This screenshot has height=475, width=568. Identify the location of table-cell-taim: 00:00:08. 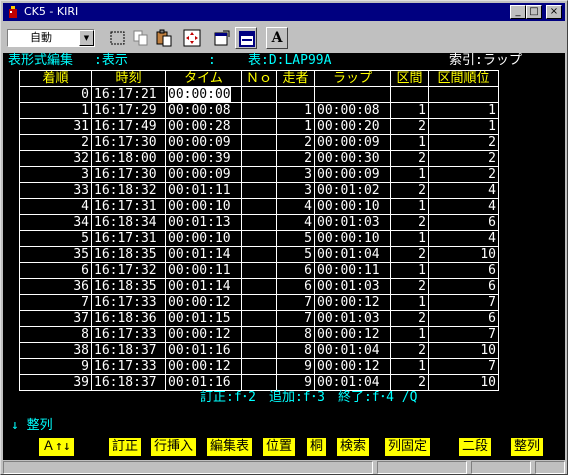
(203, 110).